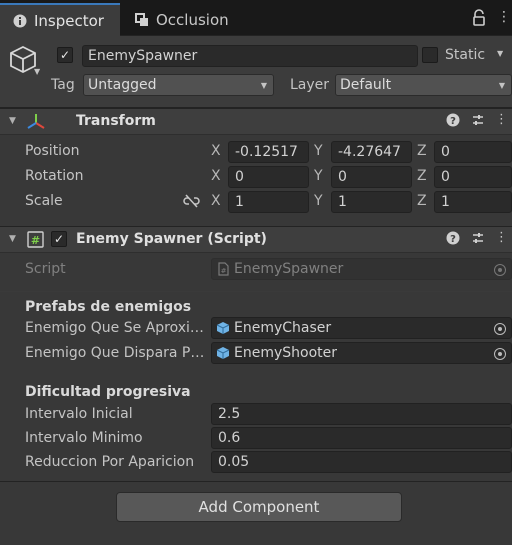  Describe the element at coordinates (116, 121) in the screenshot. I see `transform-title: Transform` at that location.